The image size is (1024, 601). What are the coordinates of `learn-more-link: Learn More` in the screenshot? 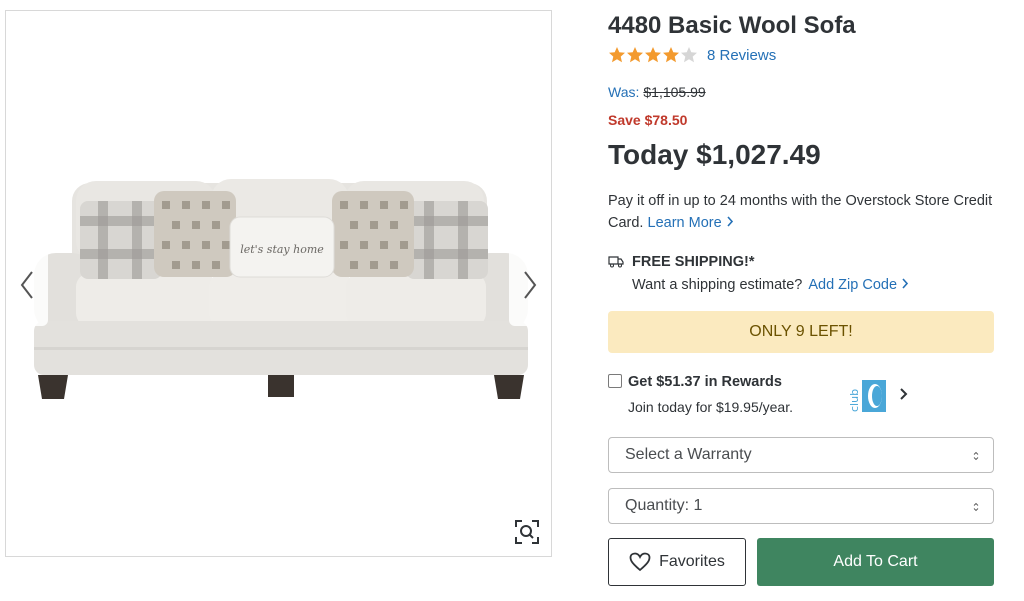 It's located at (691, 223).